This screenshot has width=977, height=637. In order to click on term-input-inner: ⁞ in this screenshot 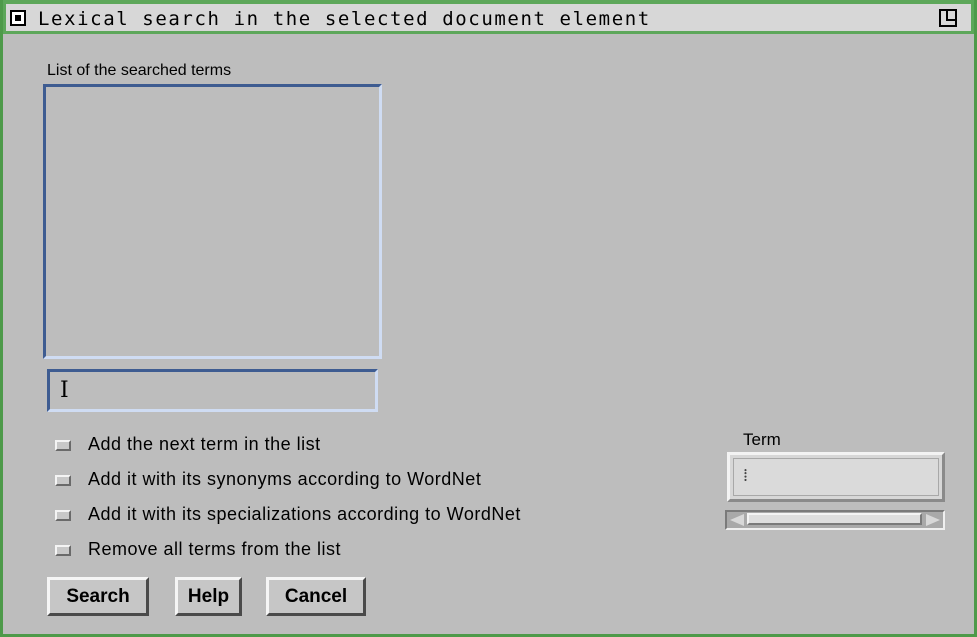, I will do `click(836, 477)`.